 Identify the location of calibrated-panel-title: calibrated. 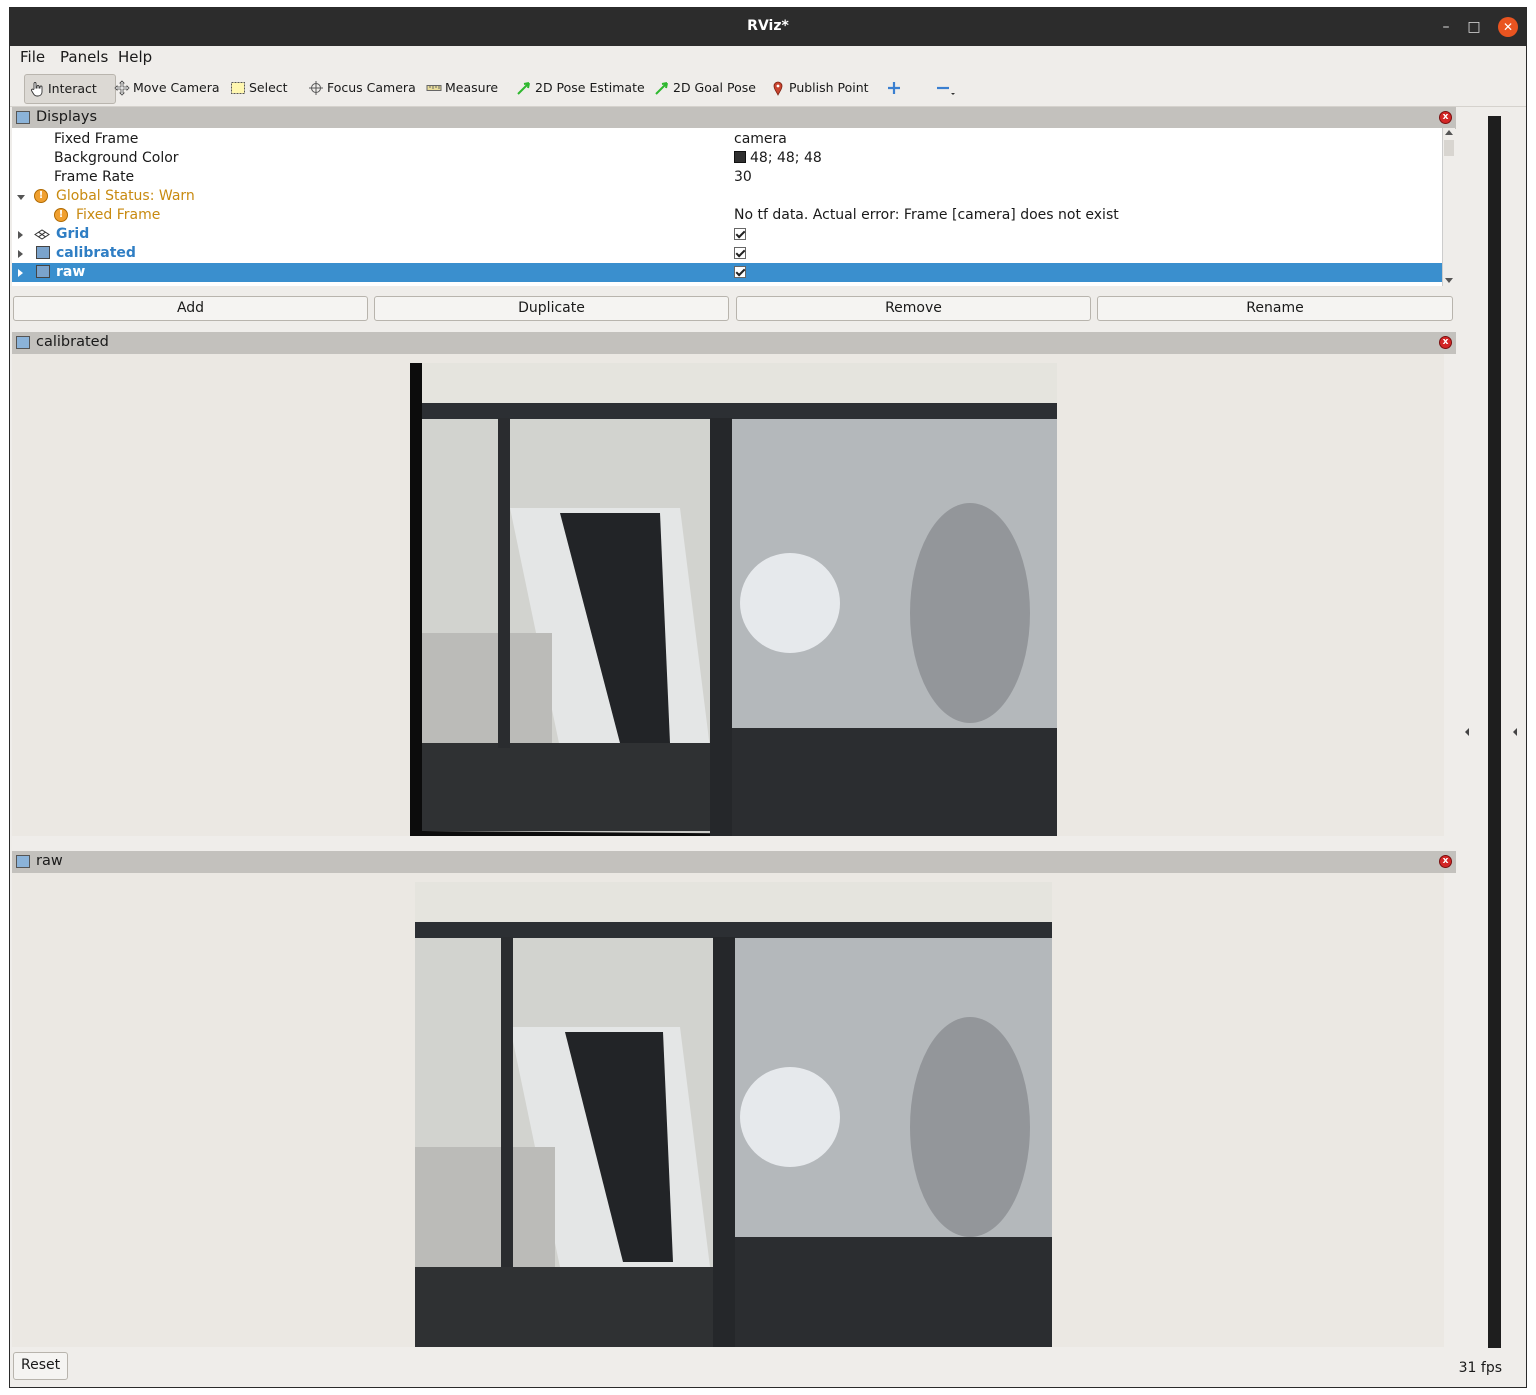
(72, 342).